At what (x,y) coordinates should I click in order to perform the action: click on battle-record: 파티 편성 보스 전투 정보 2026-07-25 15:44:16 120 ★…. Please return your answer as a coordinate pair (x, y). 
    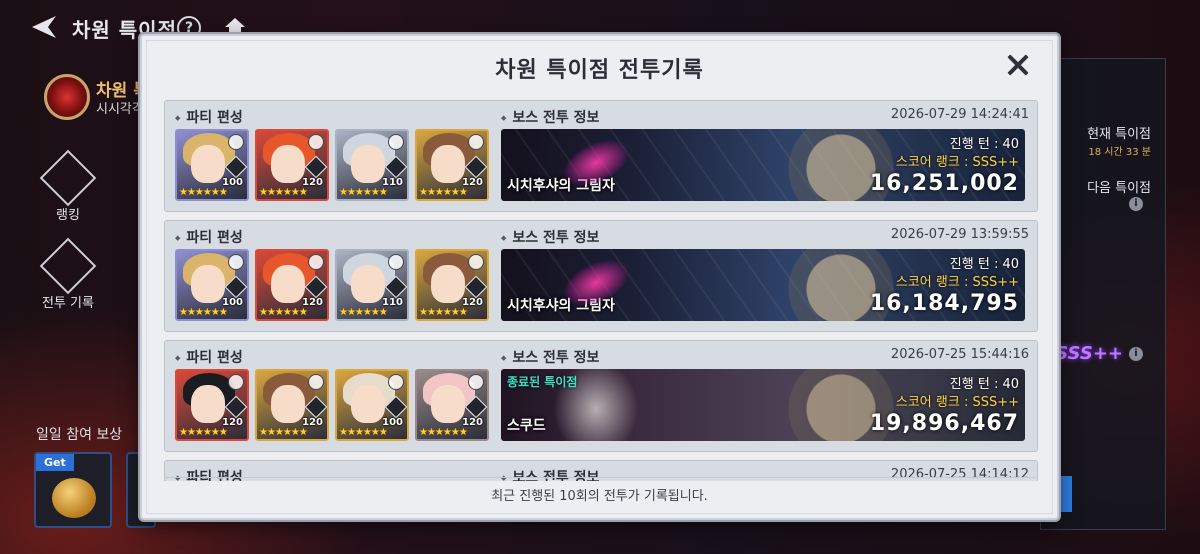
    Looking at the image, I should click on (601, 396).